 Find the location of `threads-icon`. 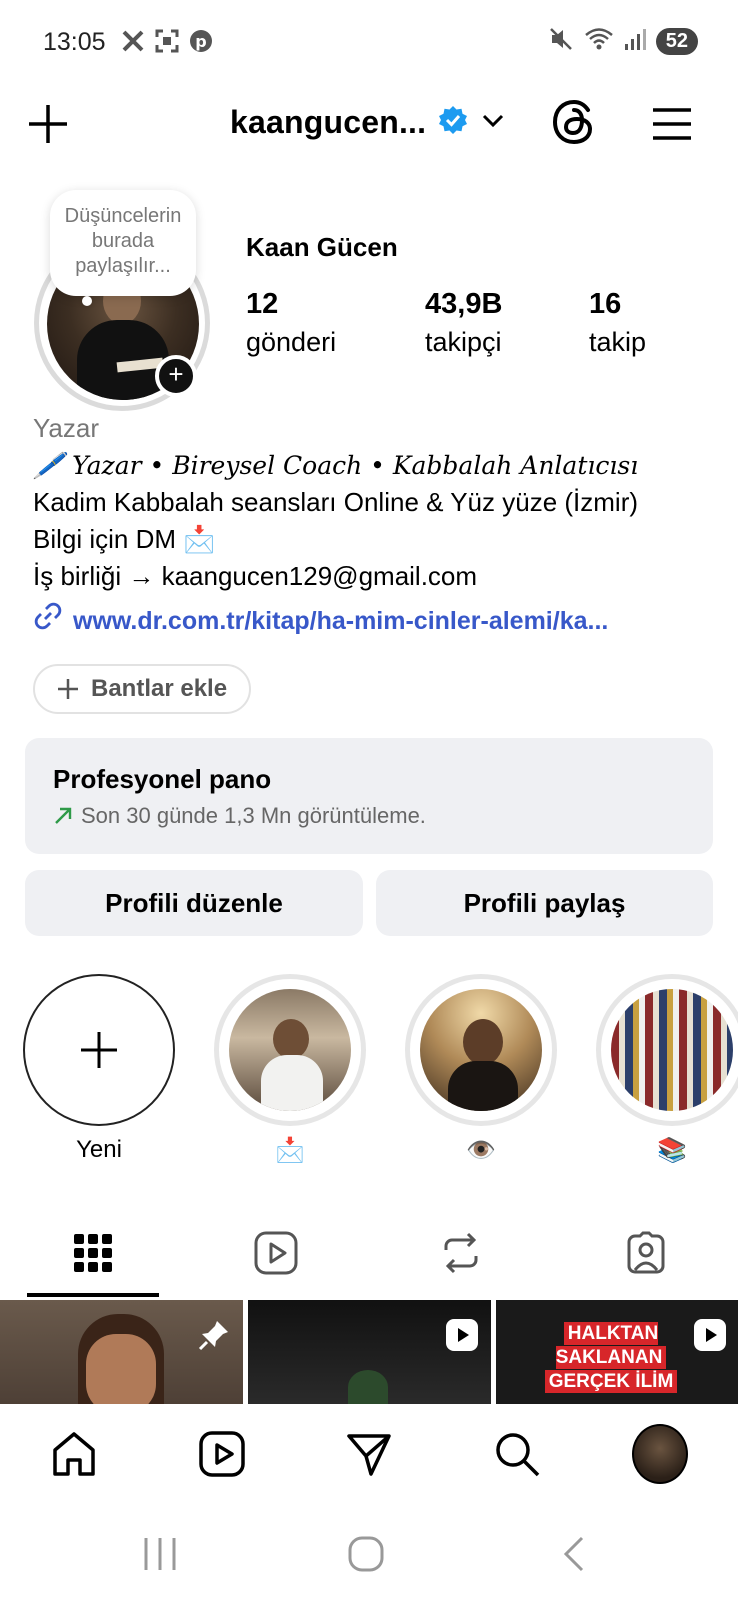

threads-icon is located at coordinates (572, 122).